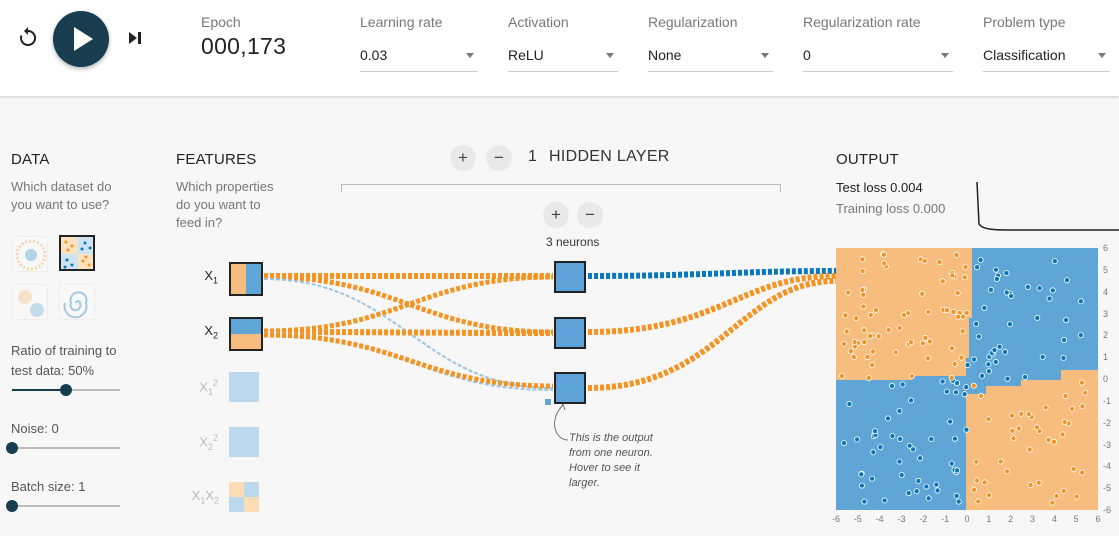 The height and width of the screenshot is (536, 1119). What do you see at coordinates (967, 379) in the screenshot?
I see `output-heatmap` at bounding box center [967, 379].